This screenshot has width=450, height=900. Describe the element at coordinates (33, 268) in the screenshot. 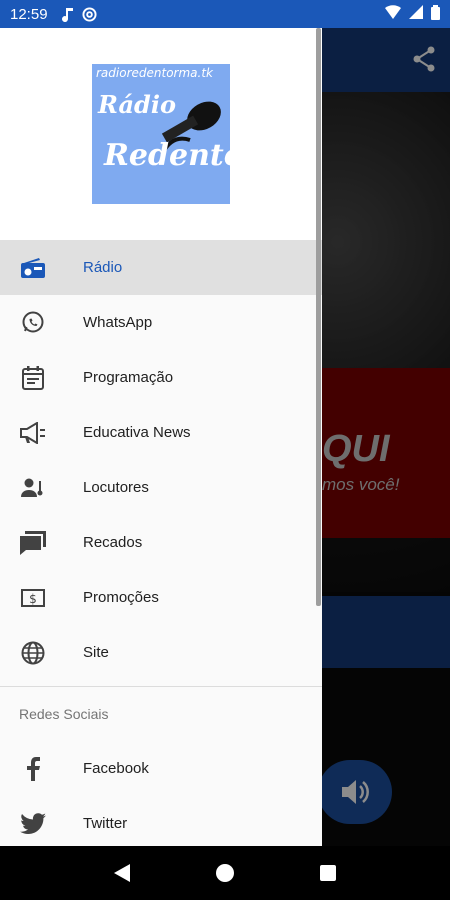

I see `radio-icon` at that location.